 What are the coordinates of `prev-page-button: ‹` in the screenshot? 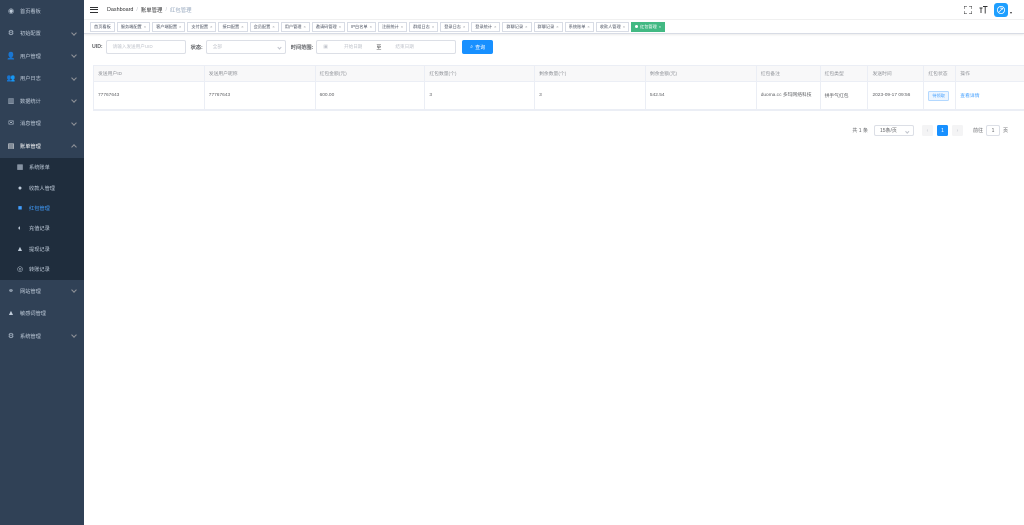 It's located at (927, 130).